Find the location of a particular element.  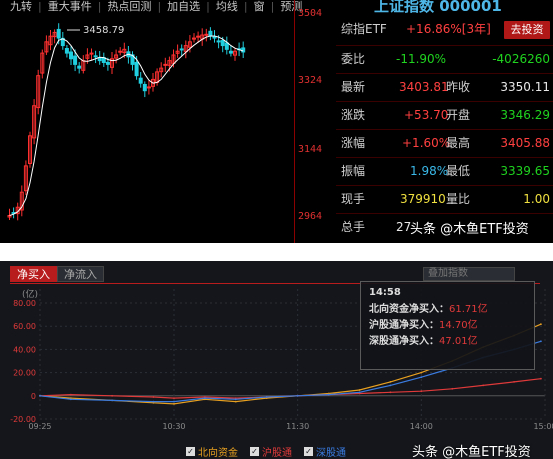

x-tick-label: 14:00 is located at coordinates (421, 426).